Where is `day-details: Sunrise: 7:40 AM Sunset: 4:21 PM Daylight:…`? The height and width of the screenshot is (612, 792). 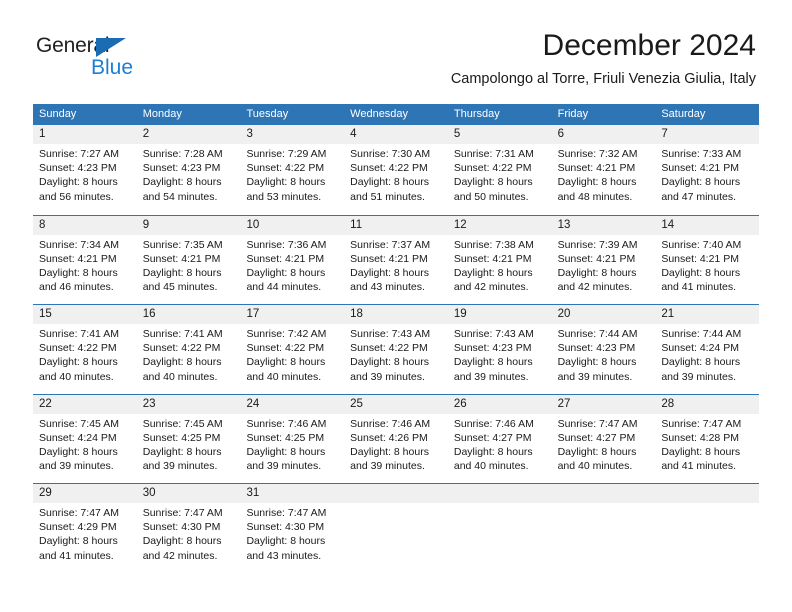
day-details: Sunrise: 7:40 AM Sunset: 4:21 PM Daylight:… is located at coordinates (707, 265).